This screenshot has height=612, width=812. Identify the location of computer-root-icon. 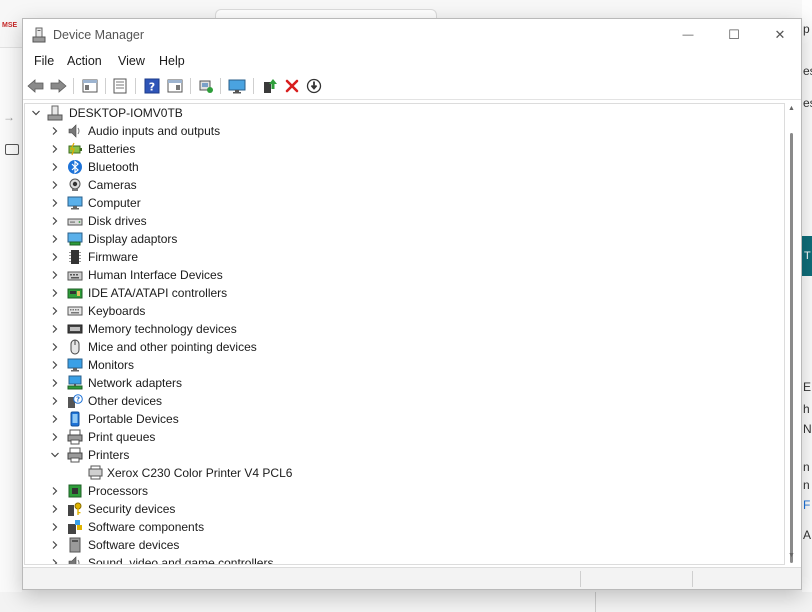
(55, 113).